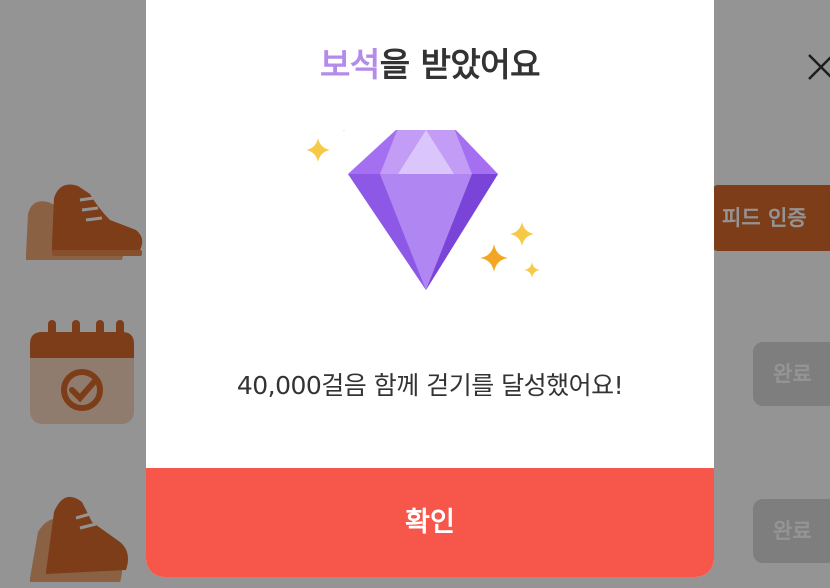  Describe the element at coordinates (430, 385) in the screenshot. I see `modal-message: 40,000걸음 함께 걷기를 달성했어요!` at that location.